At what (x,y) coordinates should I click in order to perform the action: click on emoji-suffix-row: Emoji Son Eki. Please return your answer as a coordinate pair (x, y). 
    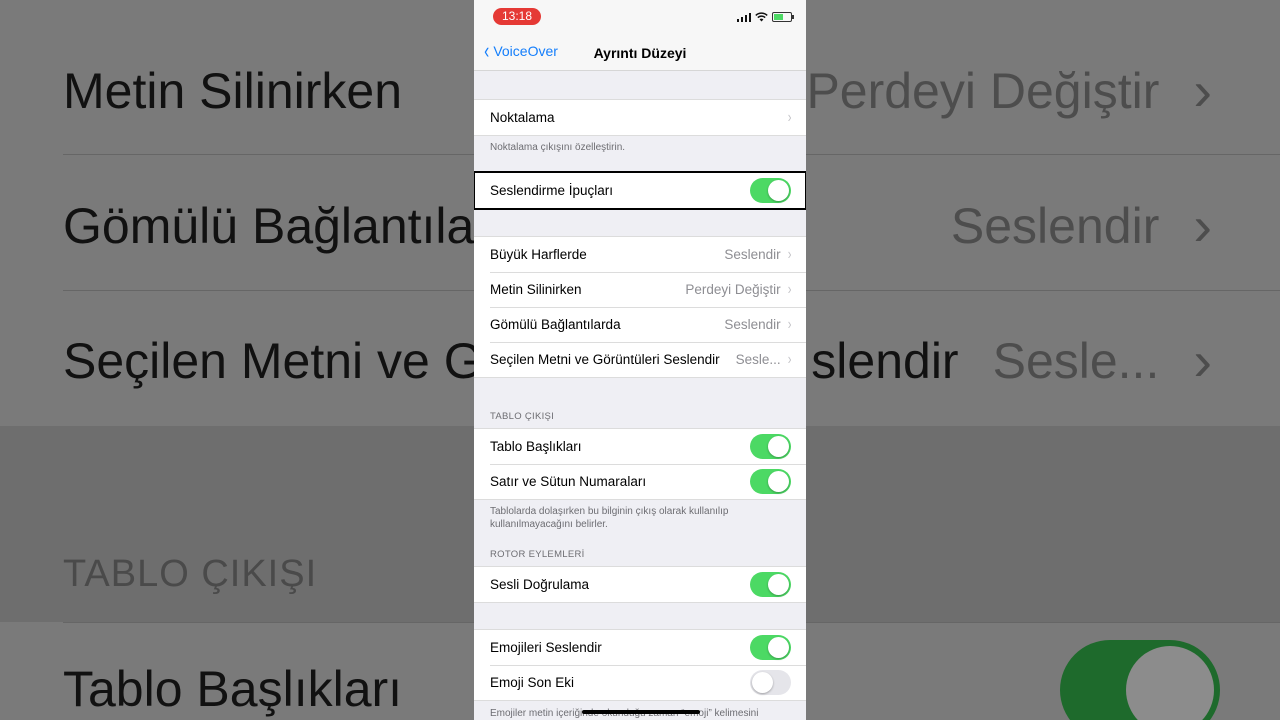
    Looking at the image, I should click on (640, 682).